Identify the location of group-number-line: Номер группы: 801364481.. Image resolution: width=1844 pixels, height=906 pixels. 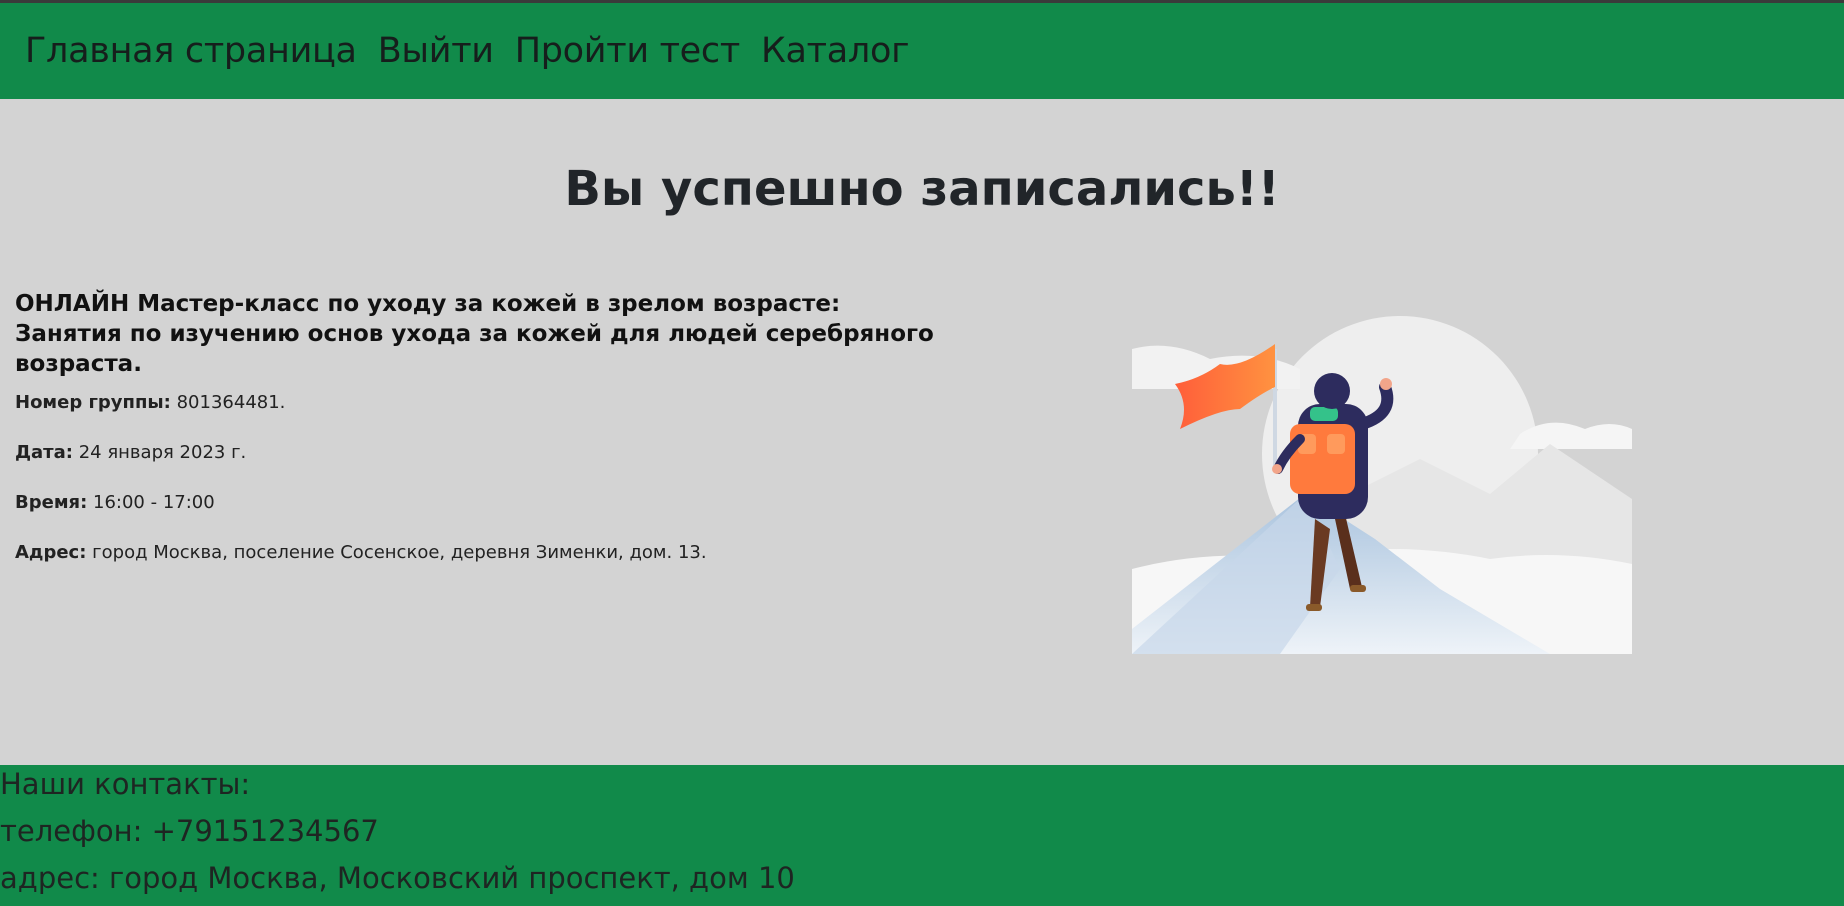
(475, 402).